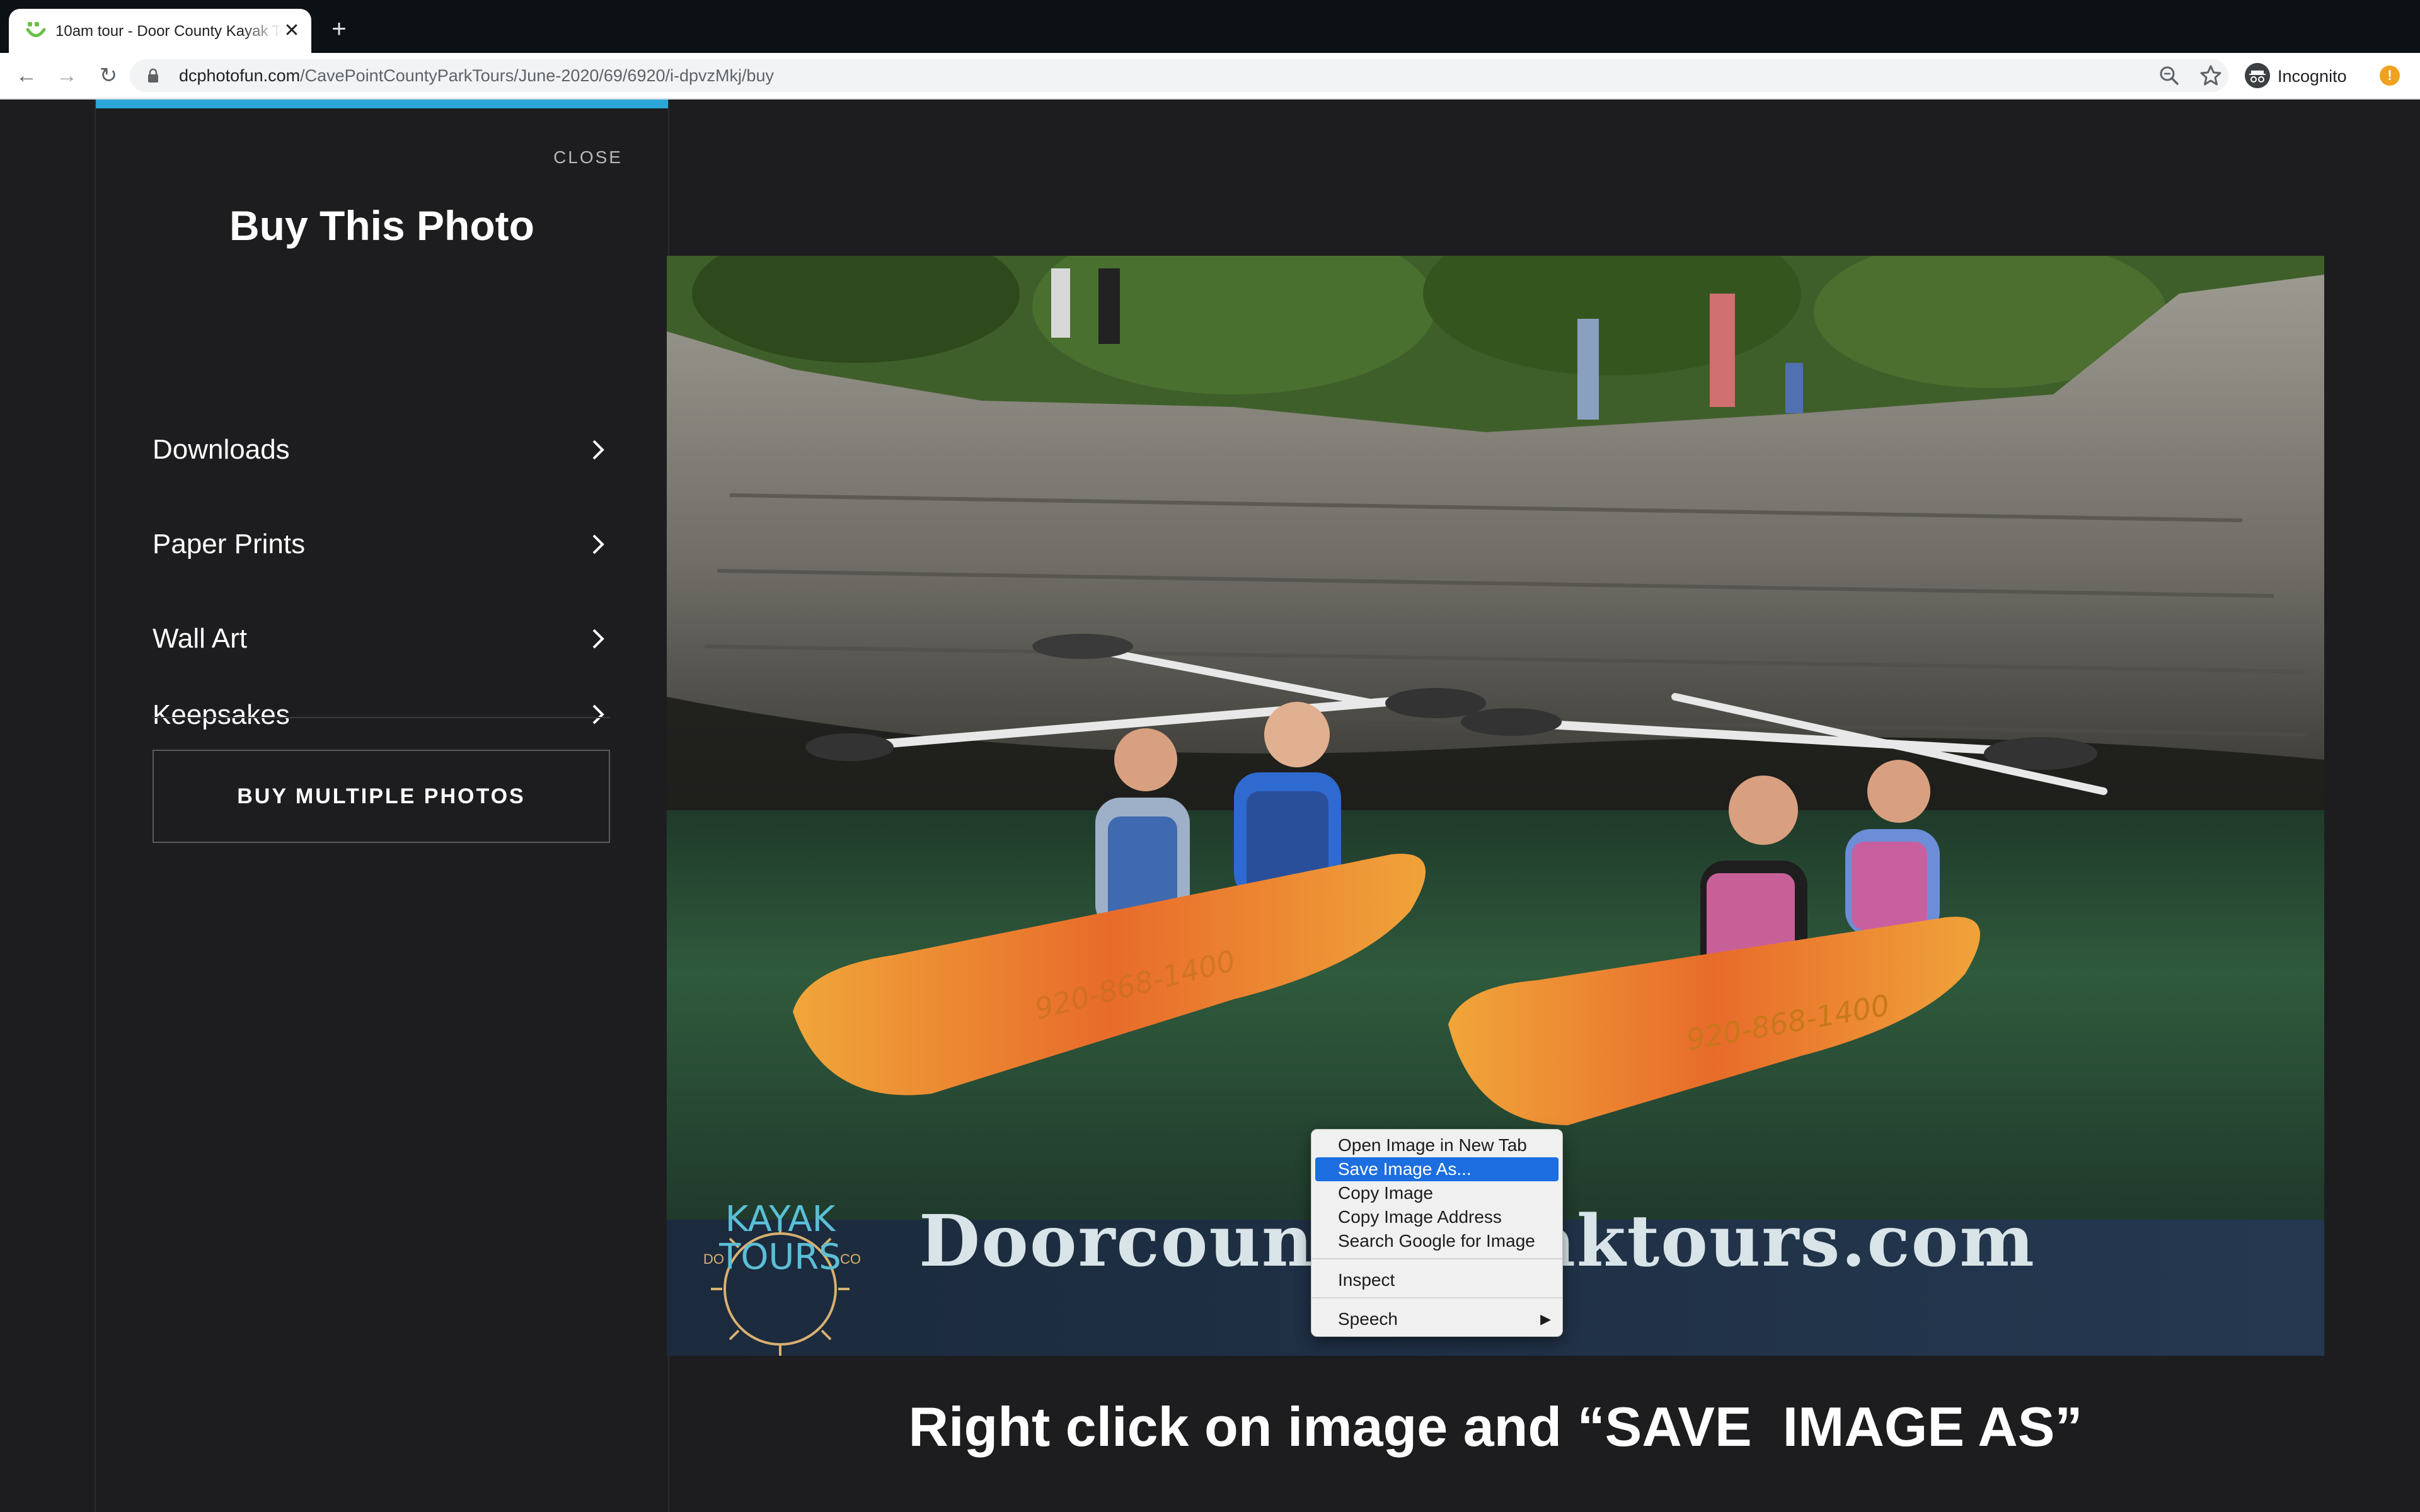 Image resolution: width=2420 pixels, height=1512 pixels. Describe the element at coordinates (713, 1259) in the screenshot. I see `logo-small-left: DO` at that location.